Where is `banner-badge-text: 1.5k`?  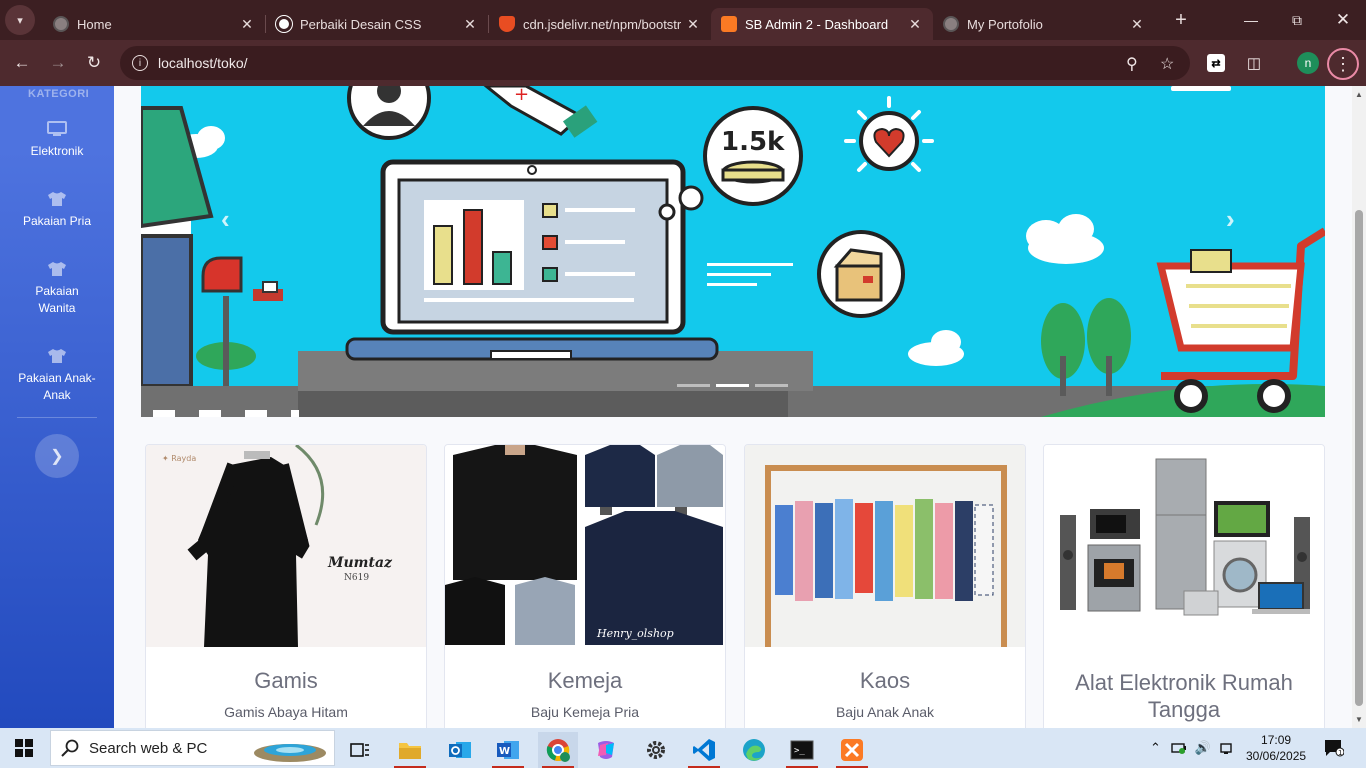 banner-badge-text: 1.5k is located at coordinates (753, 142).